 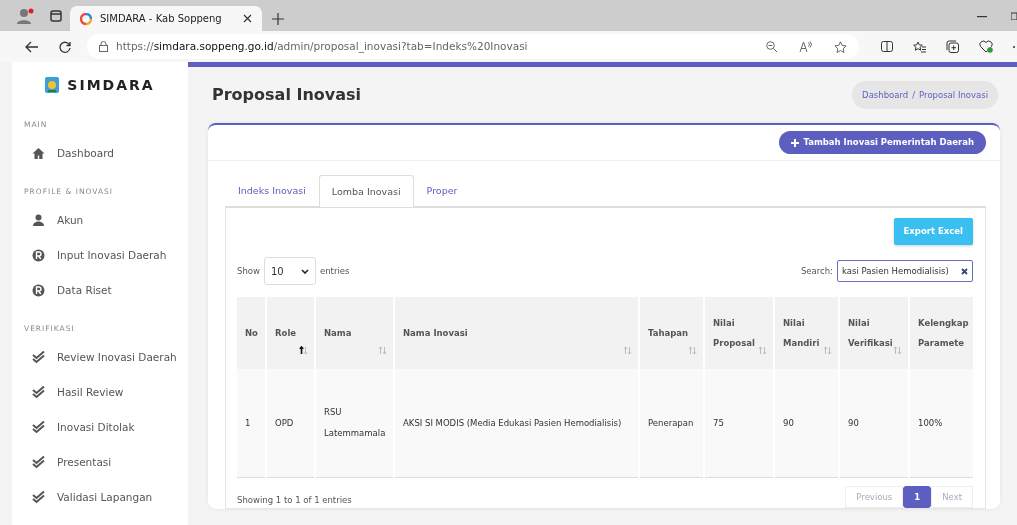 I want to click on sidebar-item: Input Inovasi Daerah, so click(x=100, y=255).